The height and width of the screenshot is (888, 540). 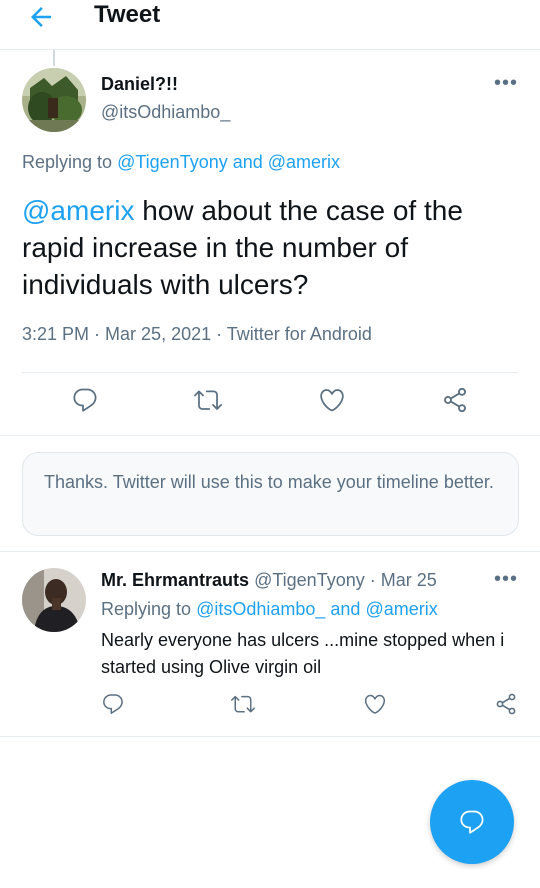 I want to click on back-button, so click(x=41, y=17).